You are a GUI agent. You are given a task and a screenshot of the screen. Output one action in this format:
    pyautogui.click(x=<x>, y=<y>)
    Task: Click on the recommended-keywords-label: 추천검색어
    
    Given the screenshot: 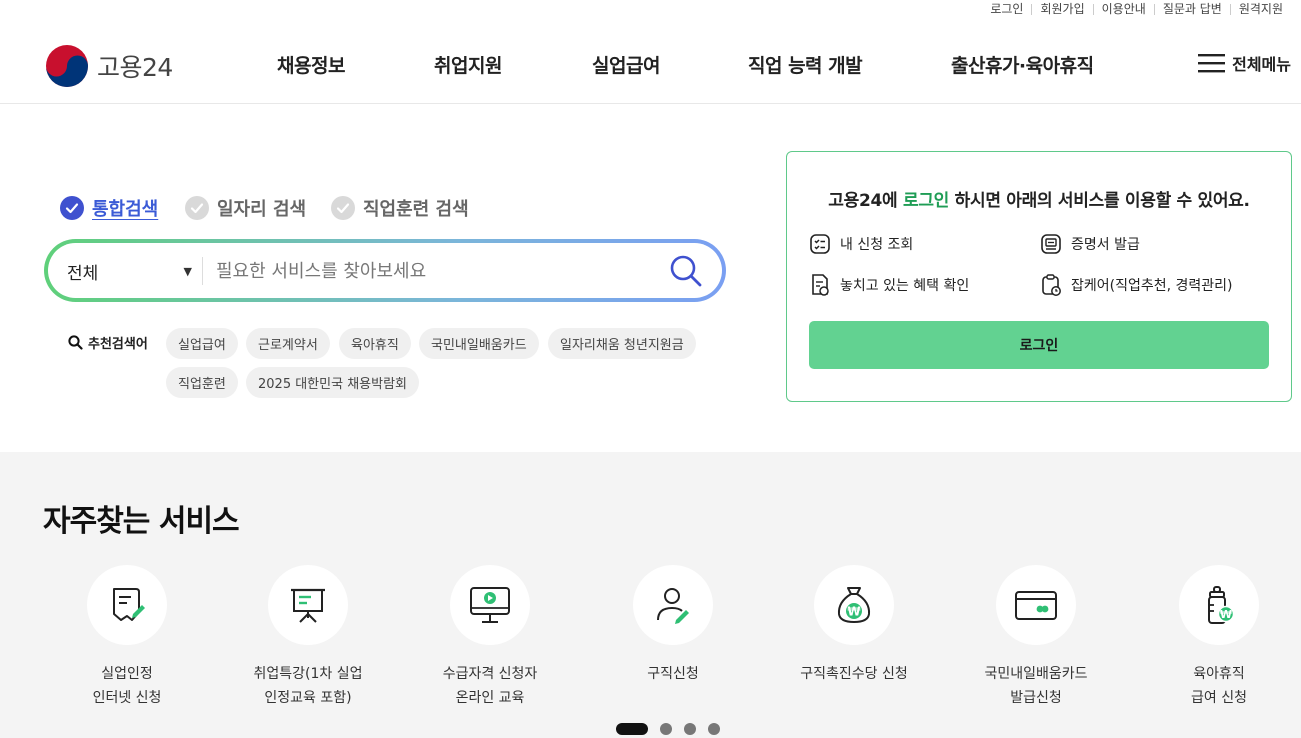 What is the action you would take?
    pyautogui.click(x=108, y=342)
    